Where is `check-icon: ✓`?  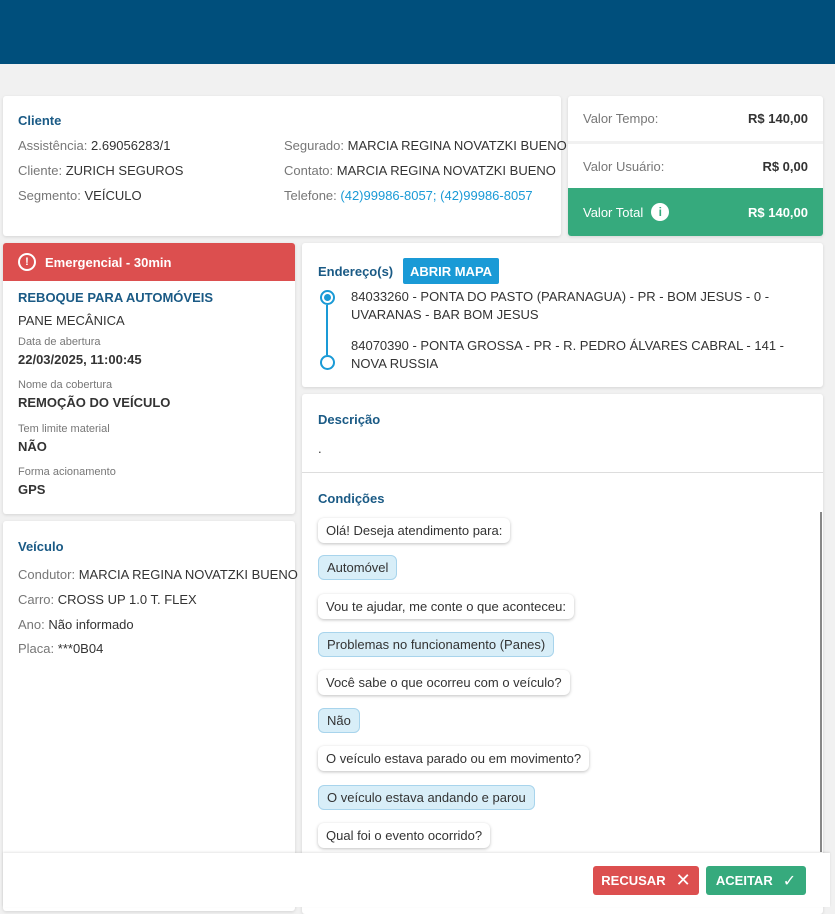 check-icon: ✓ is located at coordinates (789, 881).